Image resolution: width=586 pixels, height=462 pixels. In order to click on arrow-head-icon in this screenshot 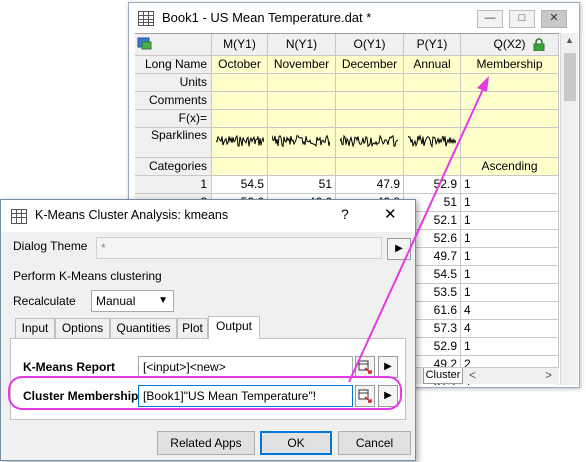, I will do `click(483, 84)`.